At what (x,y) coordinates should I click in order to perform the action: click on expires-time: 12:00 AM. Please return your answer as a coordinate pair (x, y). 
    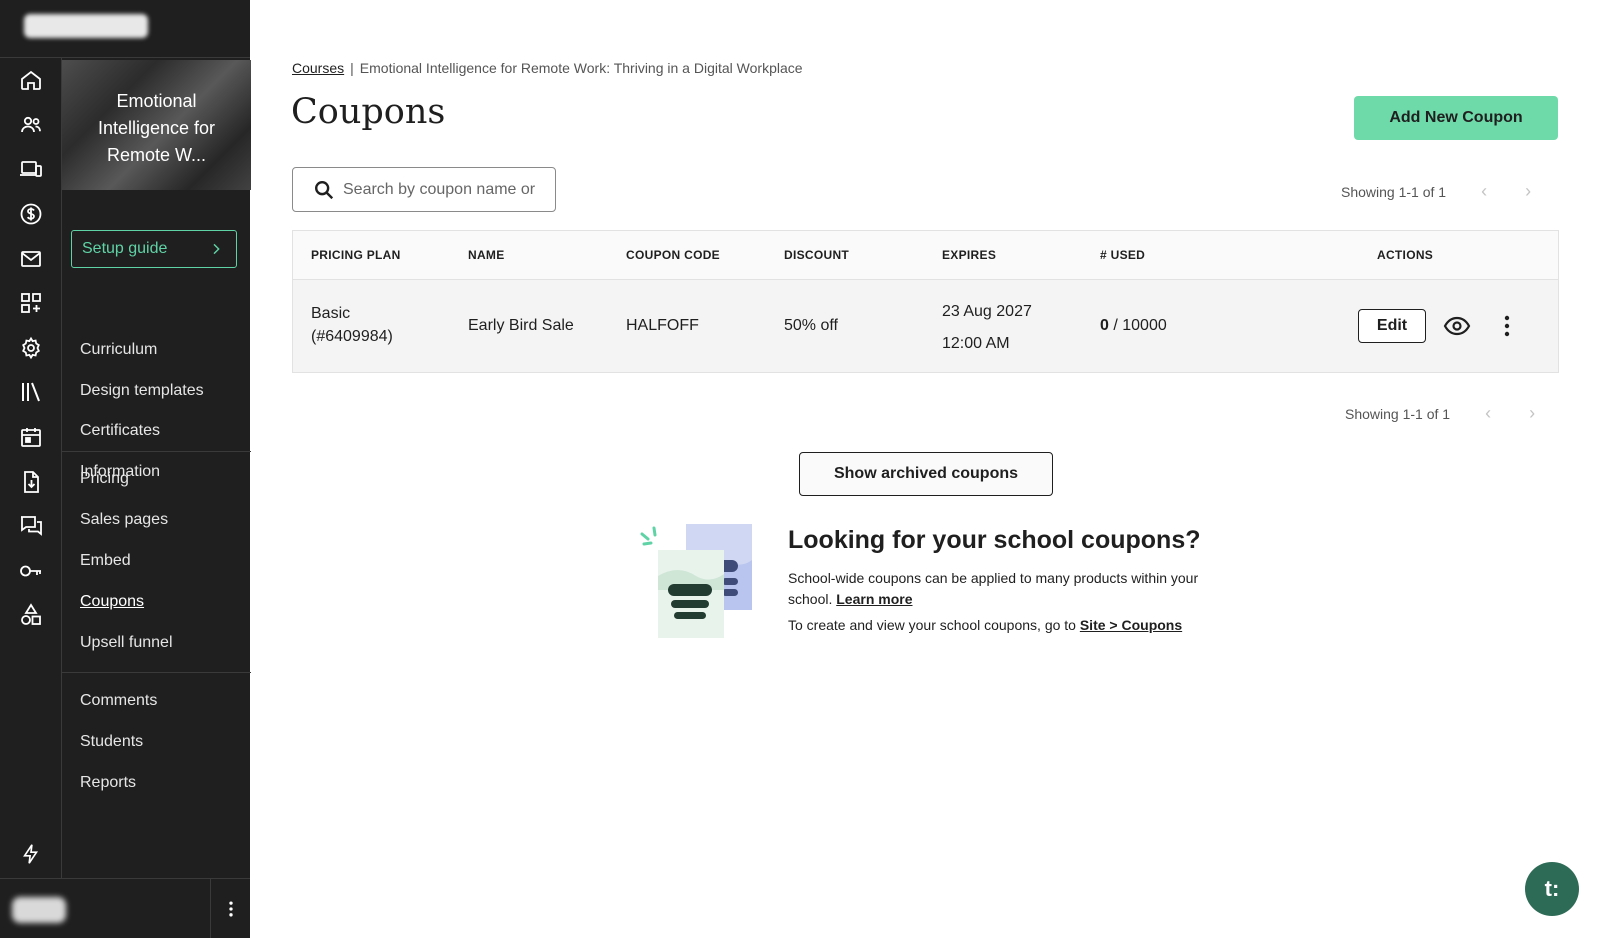
    Looking at the image, I should click on (976, 343).